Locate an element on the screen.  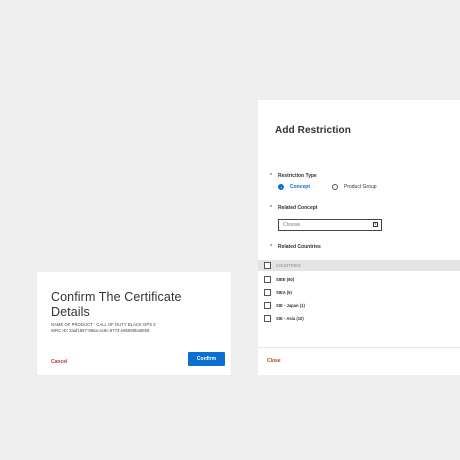
select-placeholder: Choose is located at coordinates (292, 225).